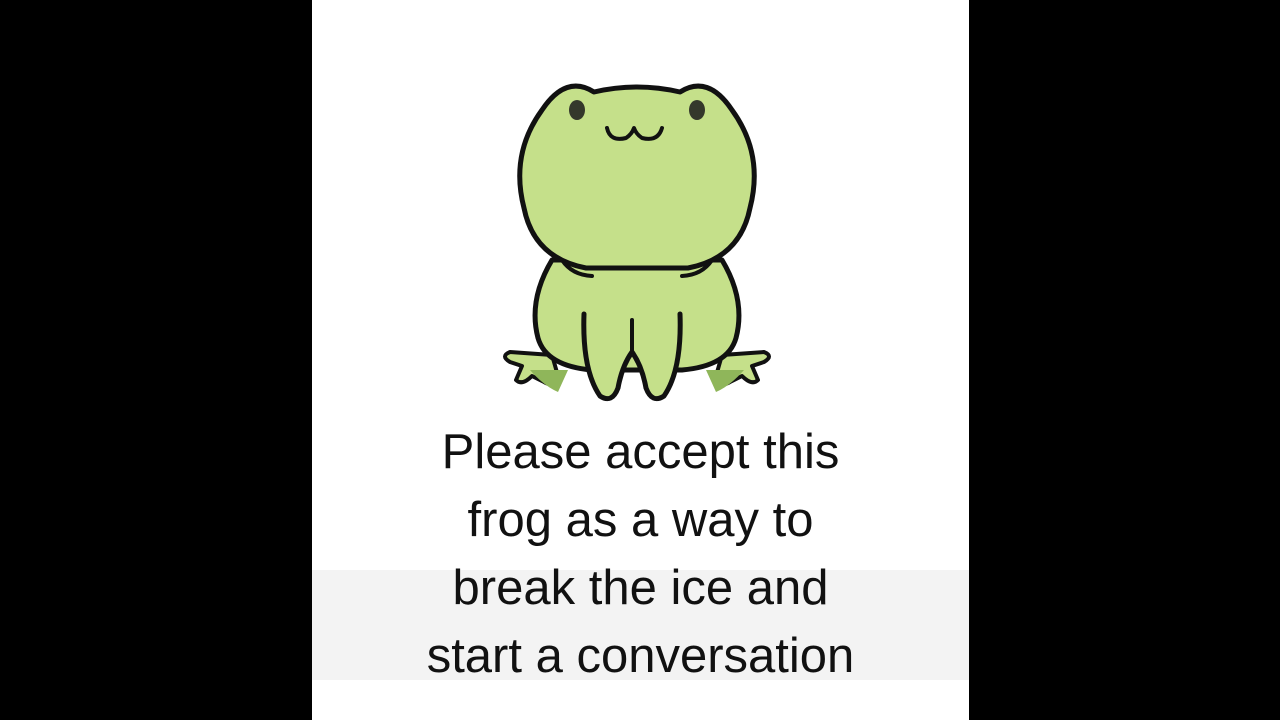  What do you see at coordinates (640, 656) in the screenshot?
I see `caption-line-4: start a conversation` at bounding box center [640, 656].